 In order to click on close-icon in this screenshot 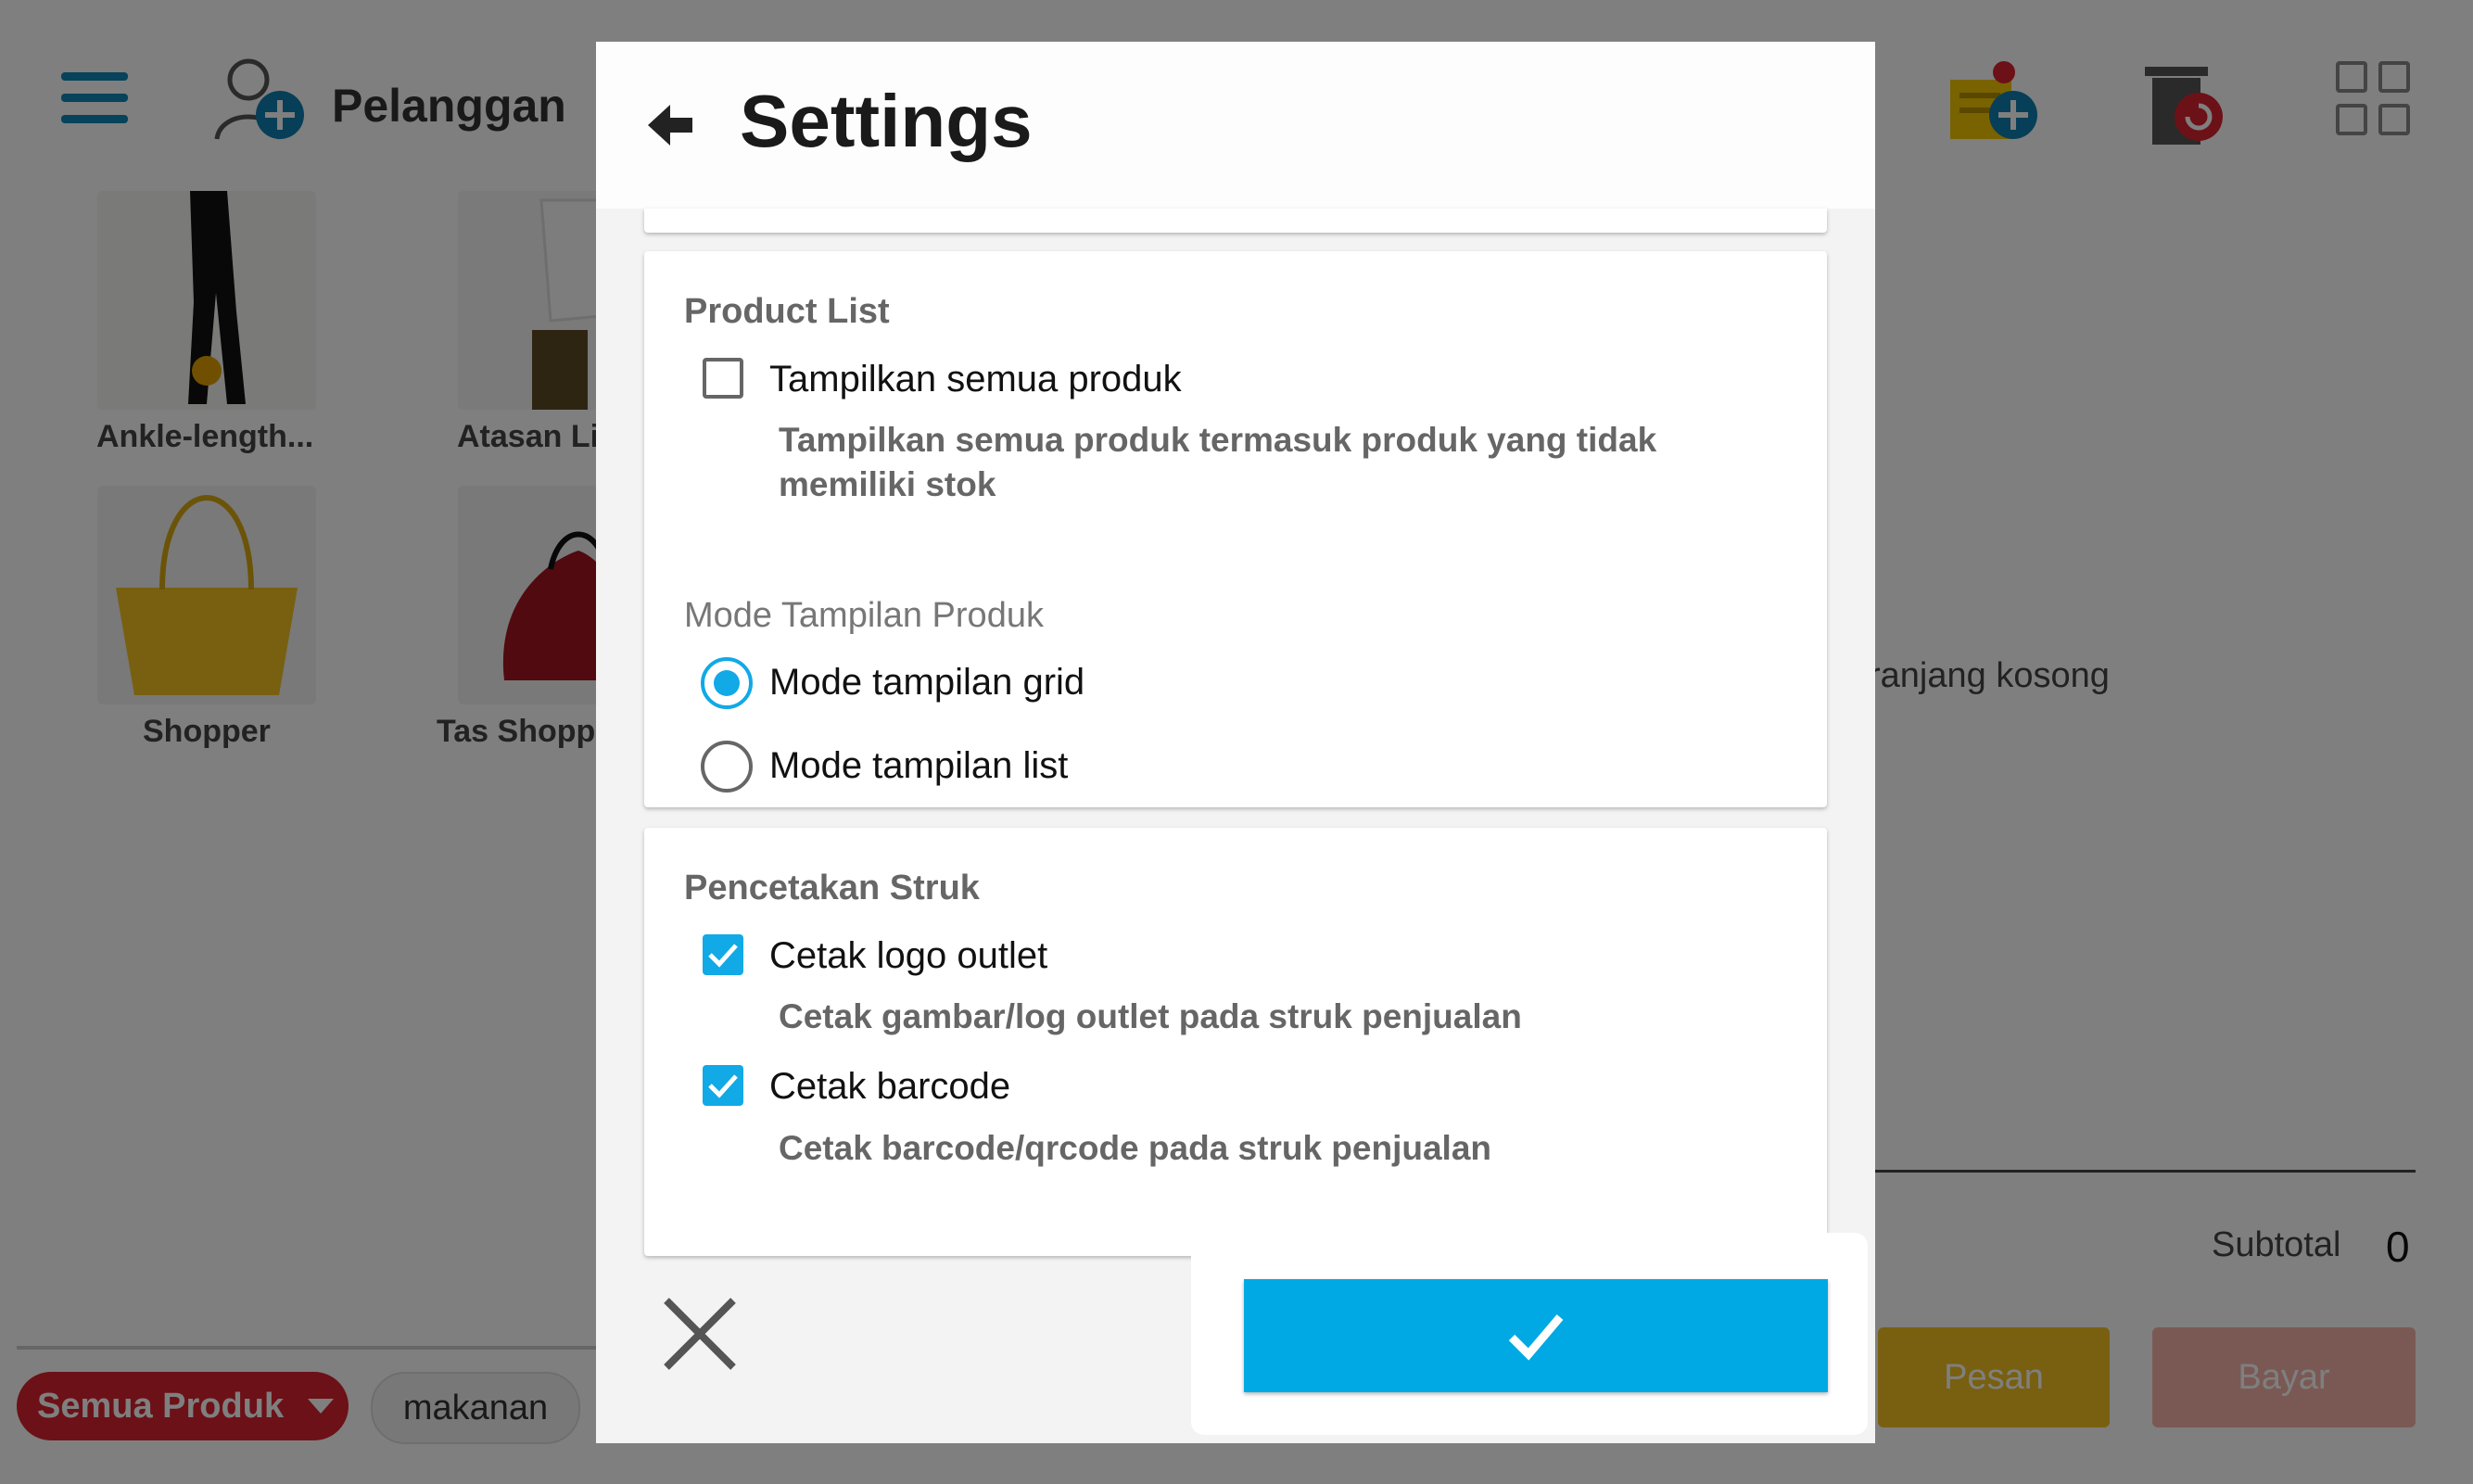, I will do `click(700, 1334)`.